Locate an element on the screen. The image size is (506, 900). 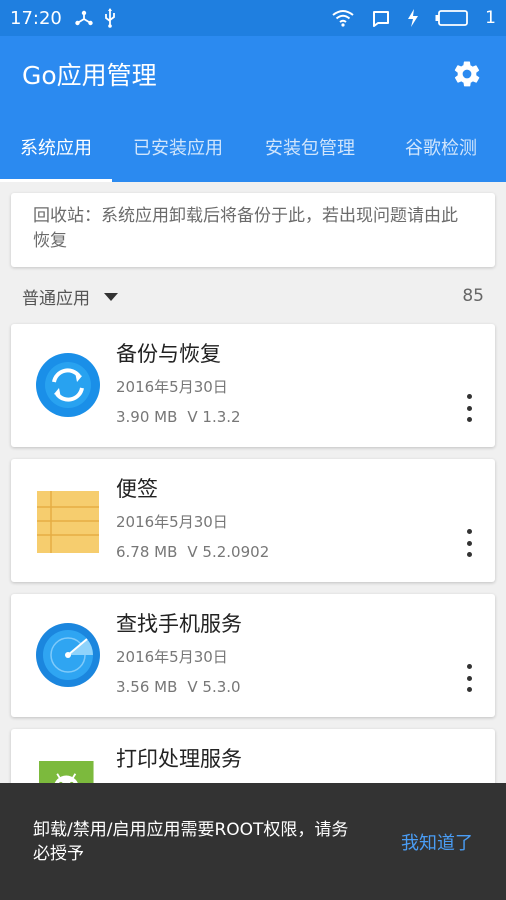
snackbar-action-button: 我知道了 is located at coordinates (437, 842).